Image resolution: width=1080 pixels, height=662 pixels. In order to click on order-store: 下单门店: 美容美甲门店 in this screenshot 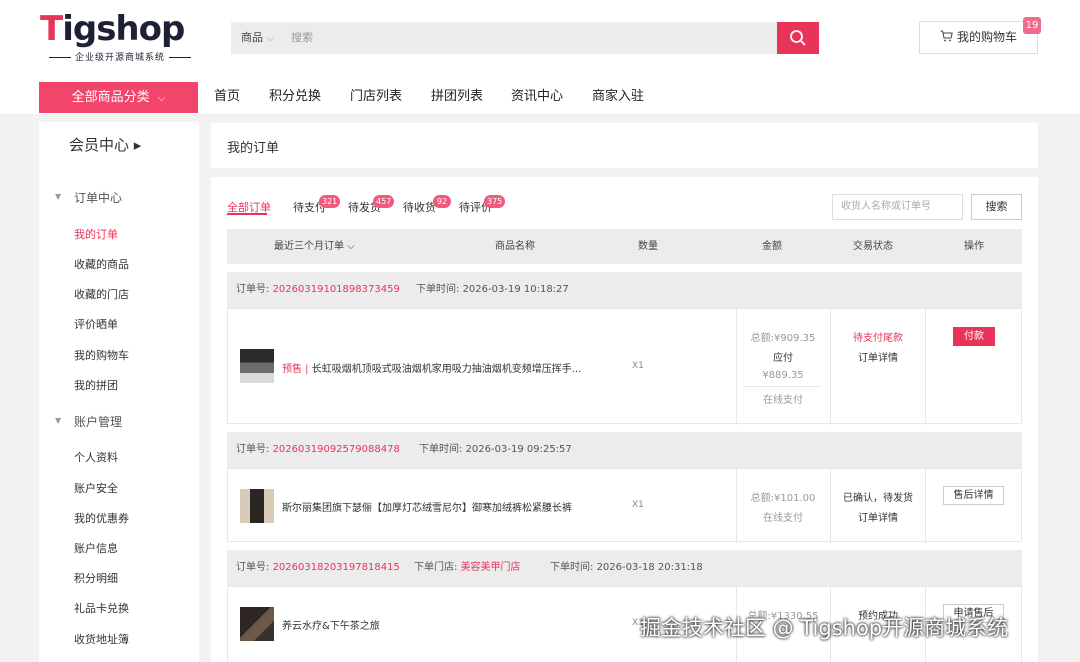, I will do `click(467, 568)`.